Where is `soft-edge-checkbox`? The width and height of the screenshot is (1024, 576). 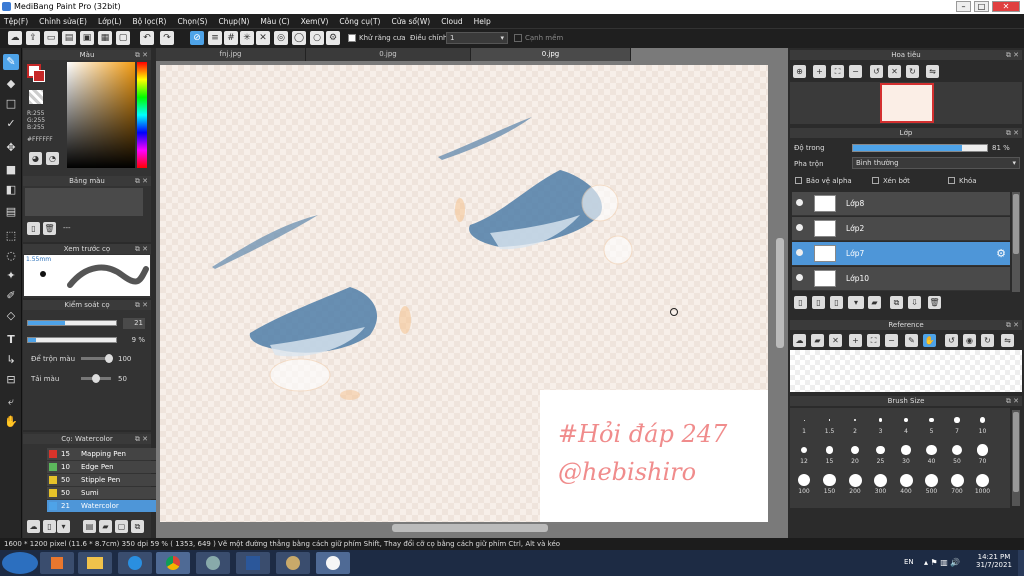 soft-edge-checkbox is located at coordinates (518, 38).